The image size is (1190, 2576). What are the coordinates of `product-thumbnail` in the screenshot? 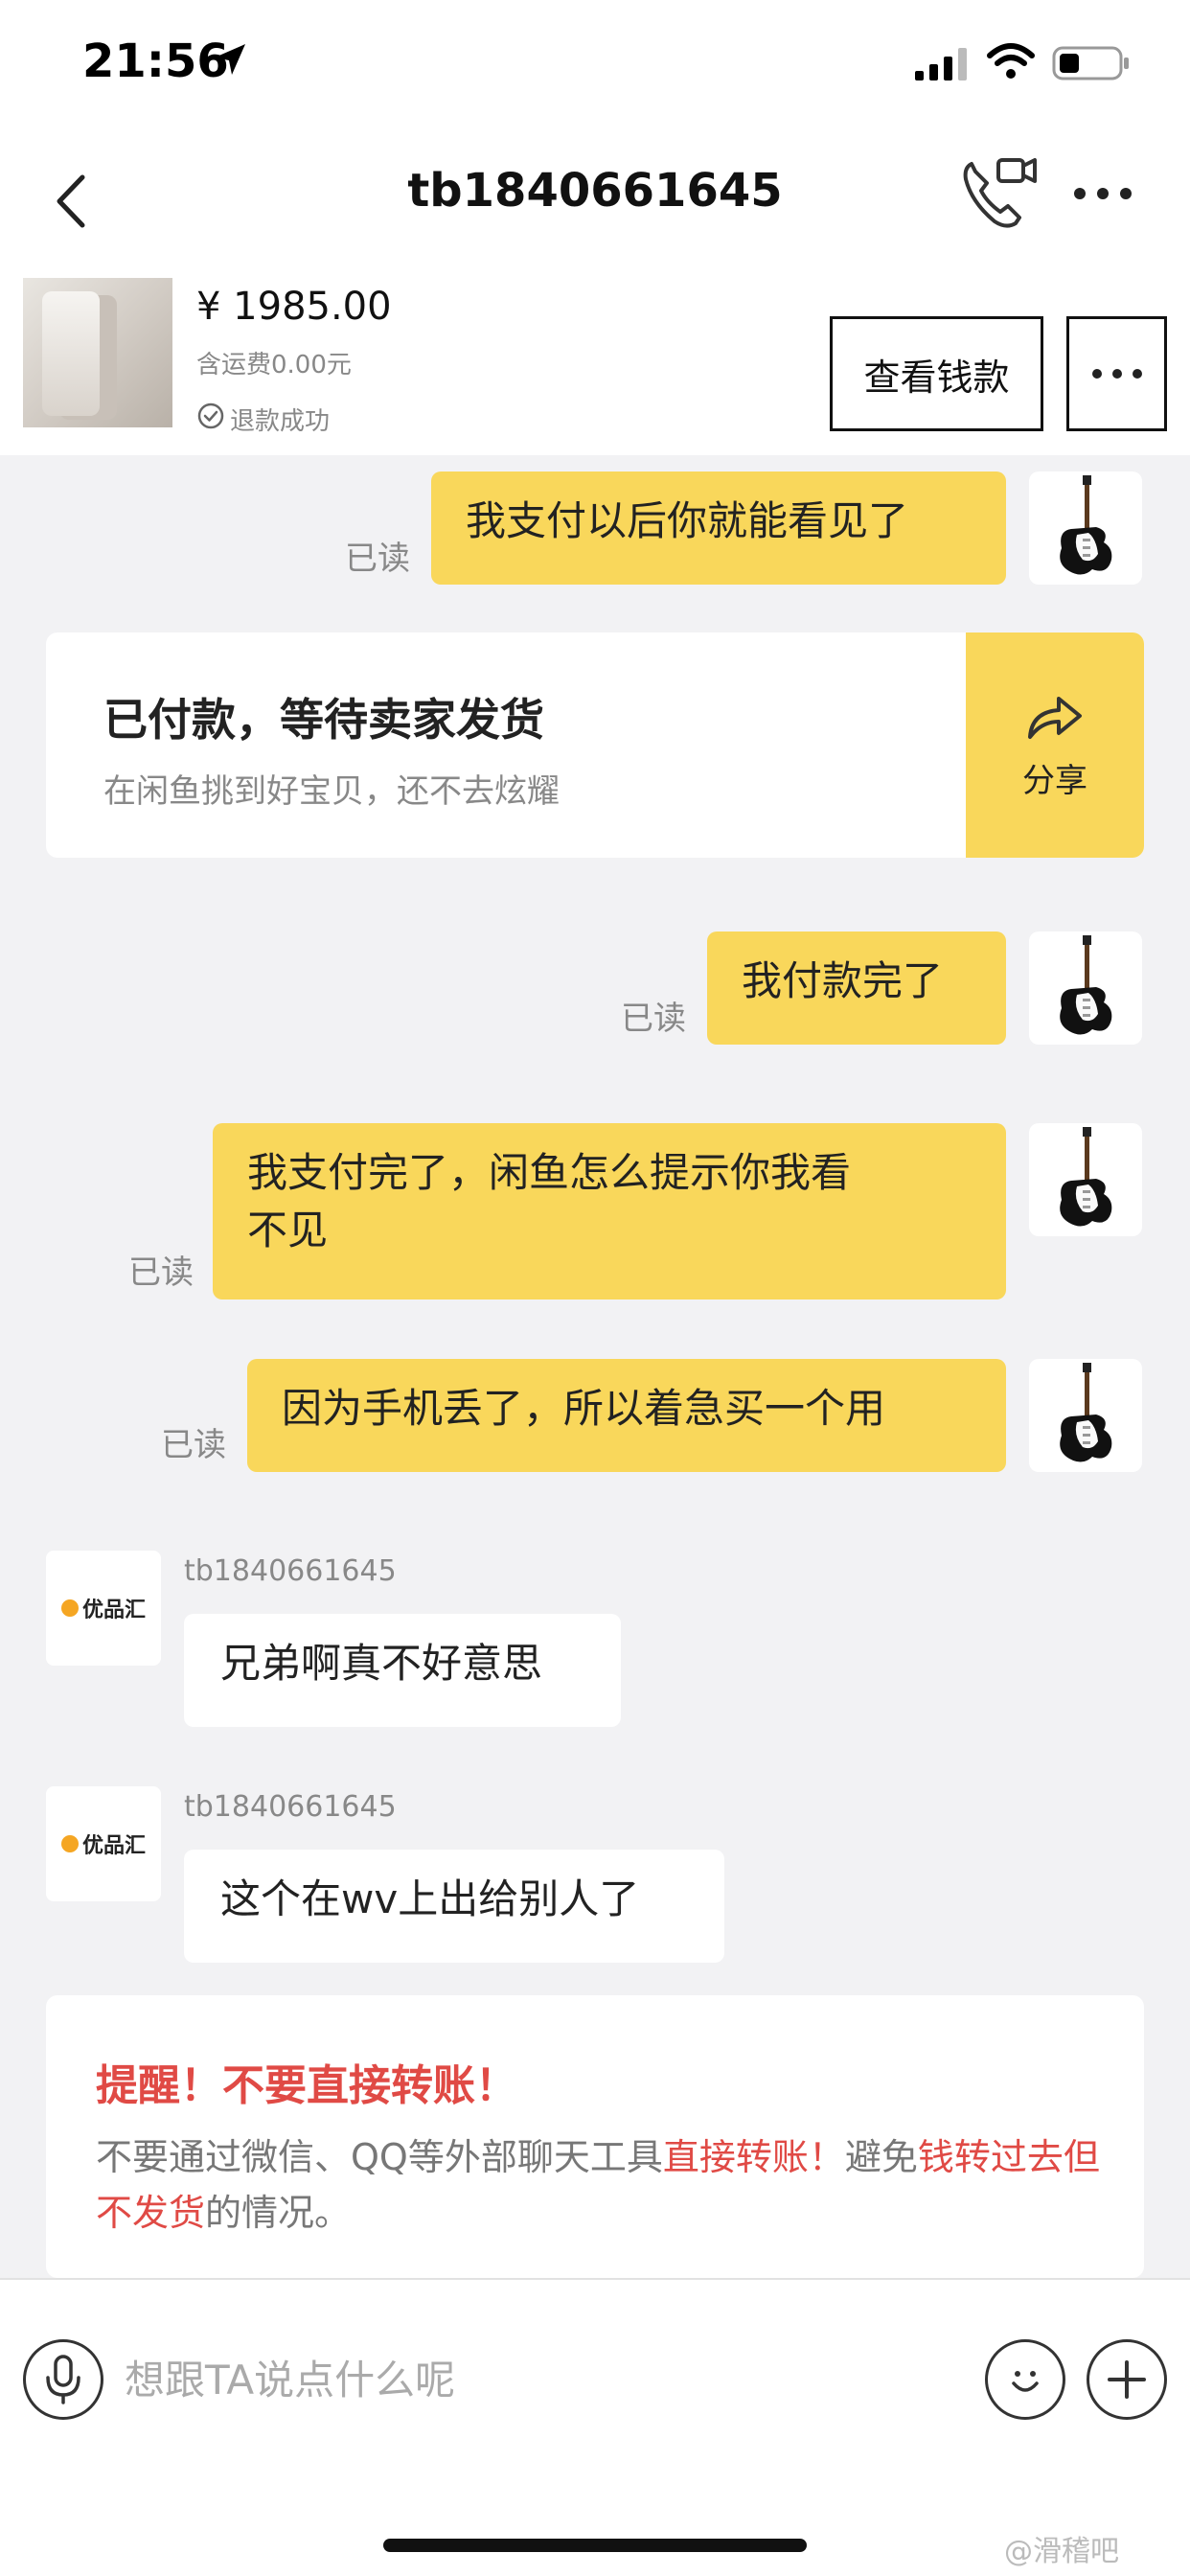 It's located at (97, 352).